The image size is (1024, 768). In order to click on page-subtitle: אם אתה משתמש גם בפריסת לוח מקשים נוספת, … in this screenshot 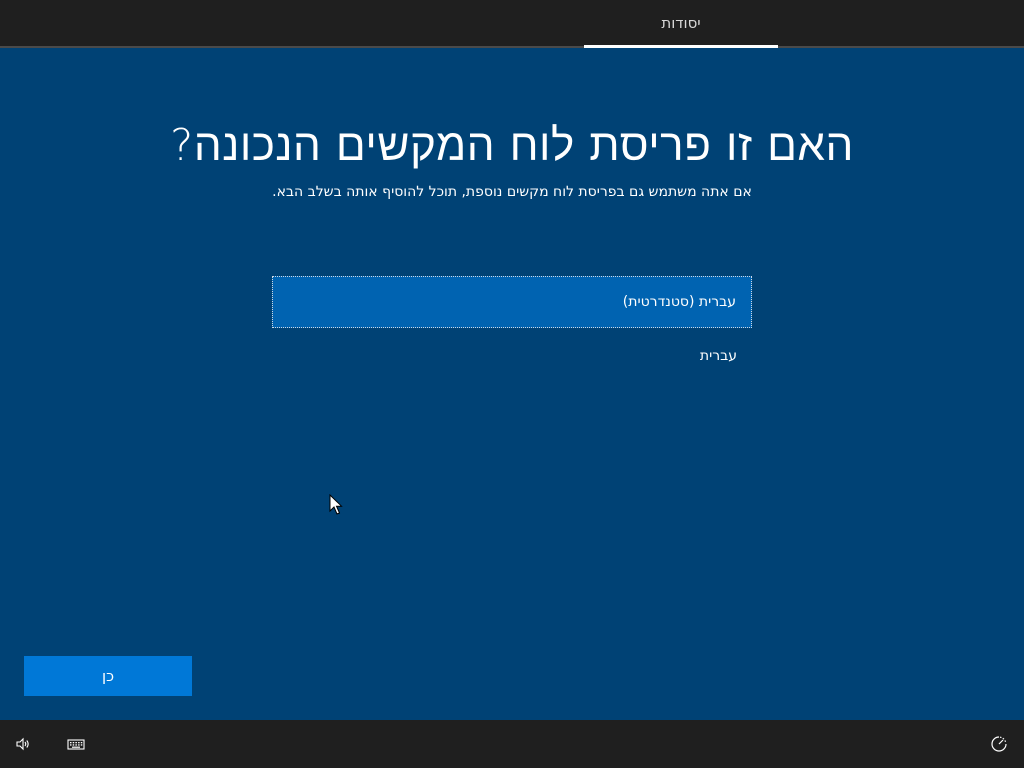, I will do `click(512, 192)`.